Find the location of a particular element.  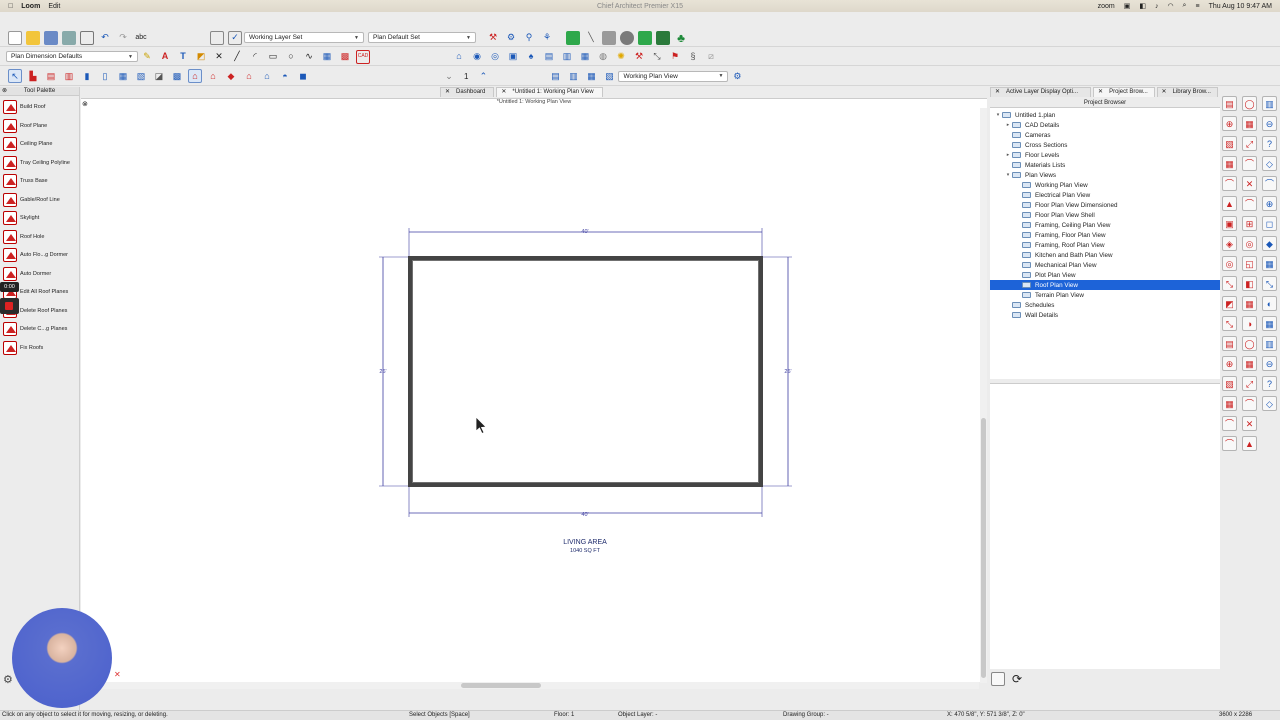

tree-item: Schedules is located at coordinates (1105, 305).